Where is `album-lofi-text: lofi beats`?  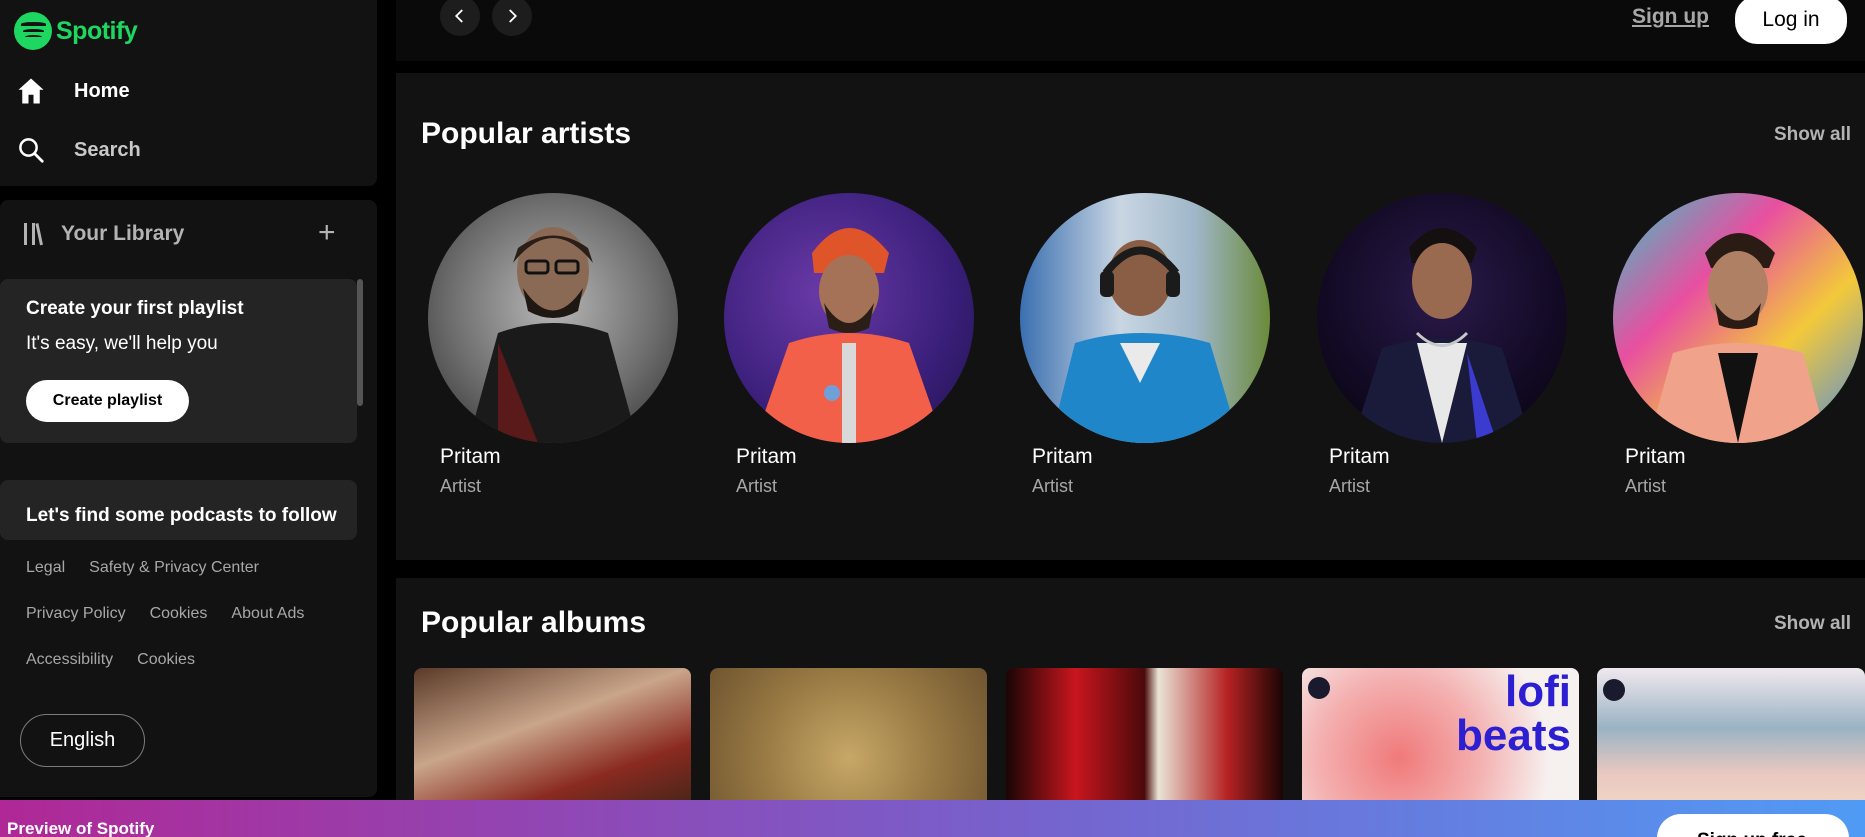
album-lofi-text: lofi beats is located at coordinates (1513, 714).